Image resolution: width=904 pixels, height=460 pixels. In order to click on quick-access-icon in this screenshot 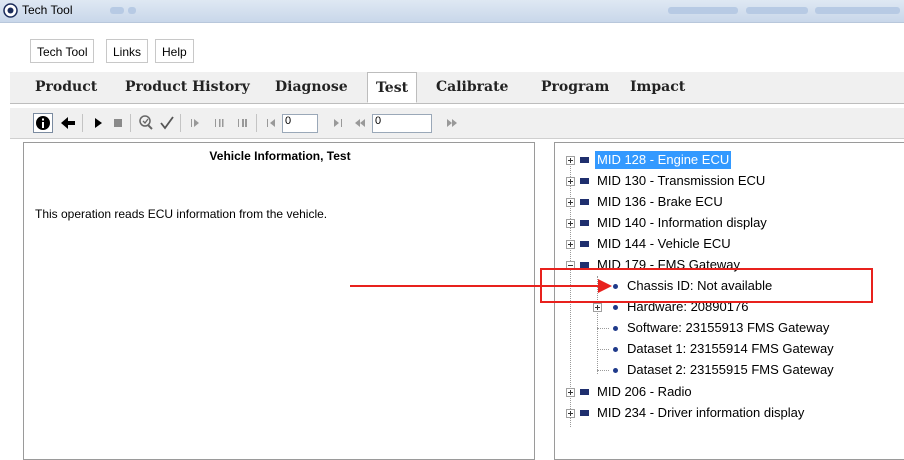, I will do `click(117, 10)`.